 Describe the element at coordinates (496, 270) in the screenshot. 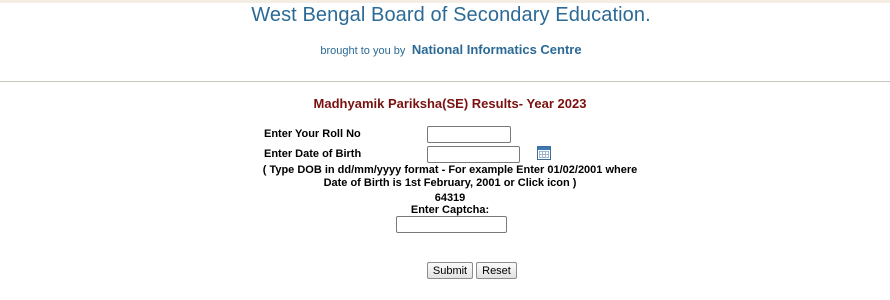

I see `reset-button: Reset` at that location.